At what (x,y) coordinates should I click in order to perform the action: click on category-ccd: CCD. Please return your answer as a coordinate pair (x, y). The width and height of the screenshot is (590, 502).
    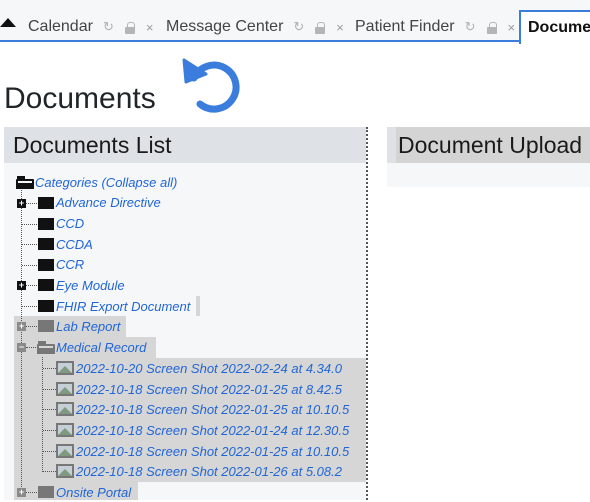
    Looking at the image, I should click on (70, 223).